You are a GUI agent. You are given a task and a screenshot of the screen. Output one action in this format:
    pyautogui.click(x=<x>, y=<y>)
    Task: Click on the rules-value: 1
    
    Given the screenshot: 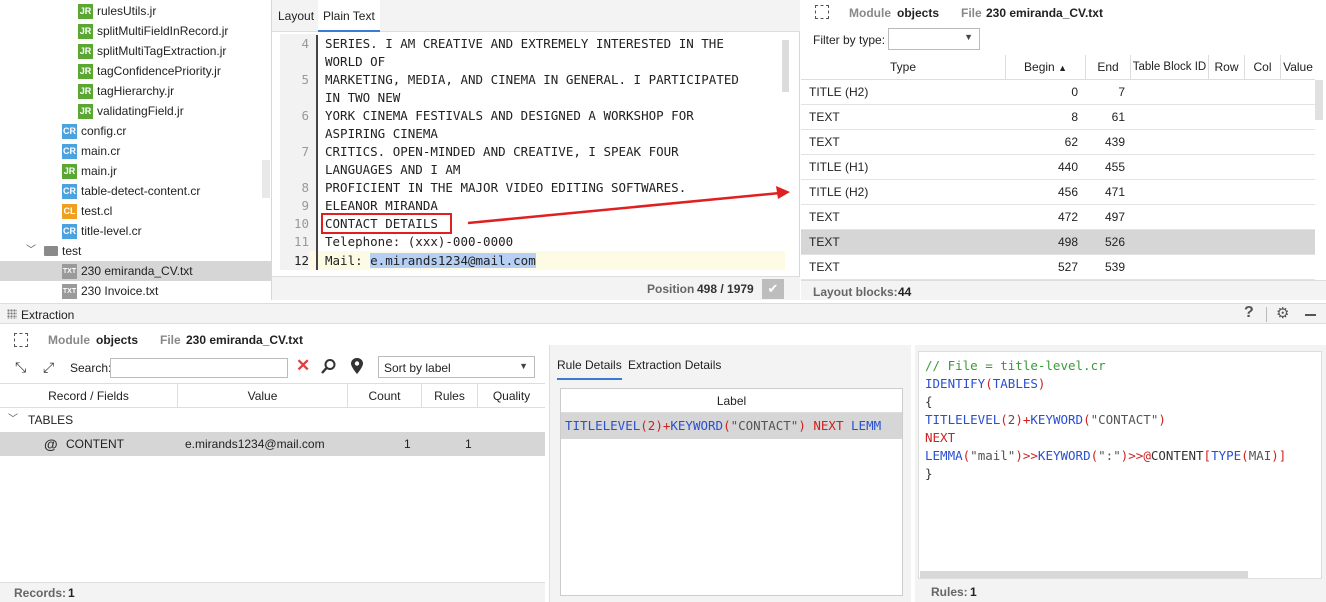 What is the action you would take?
    pyautogui.click(x=973, y=592)
    